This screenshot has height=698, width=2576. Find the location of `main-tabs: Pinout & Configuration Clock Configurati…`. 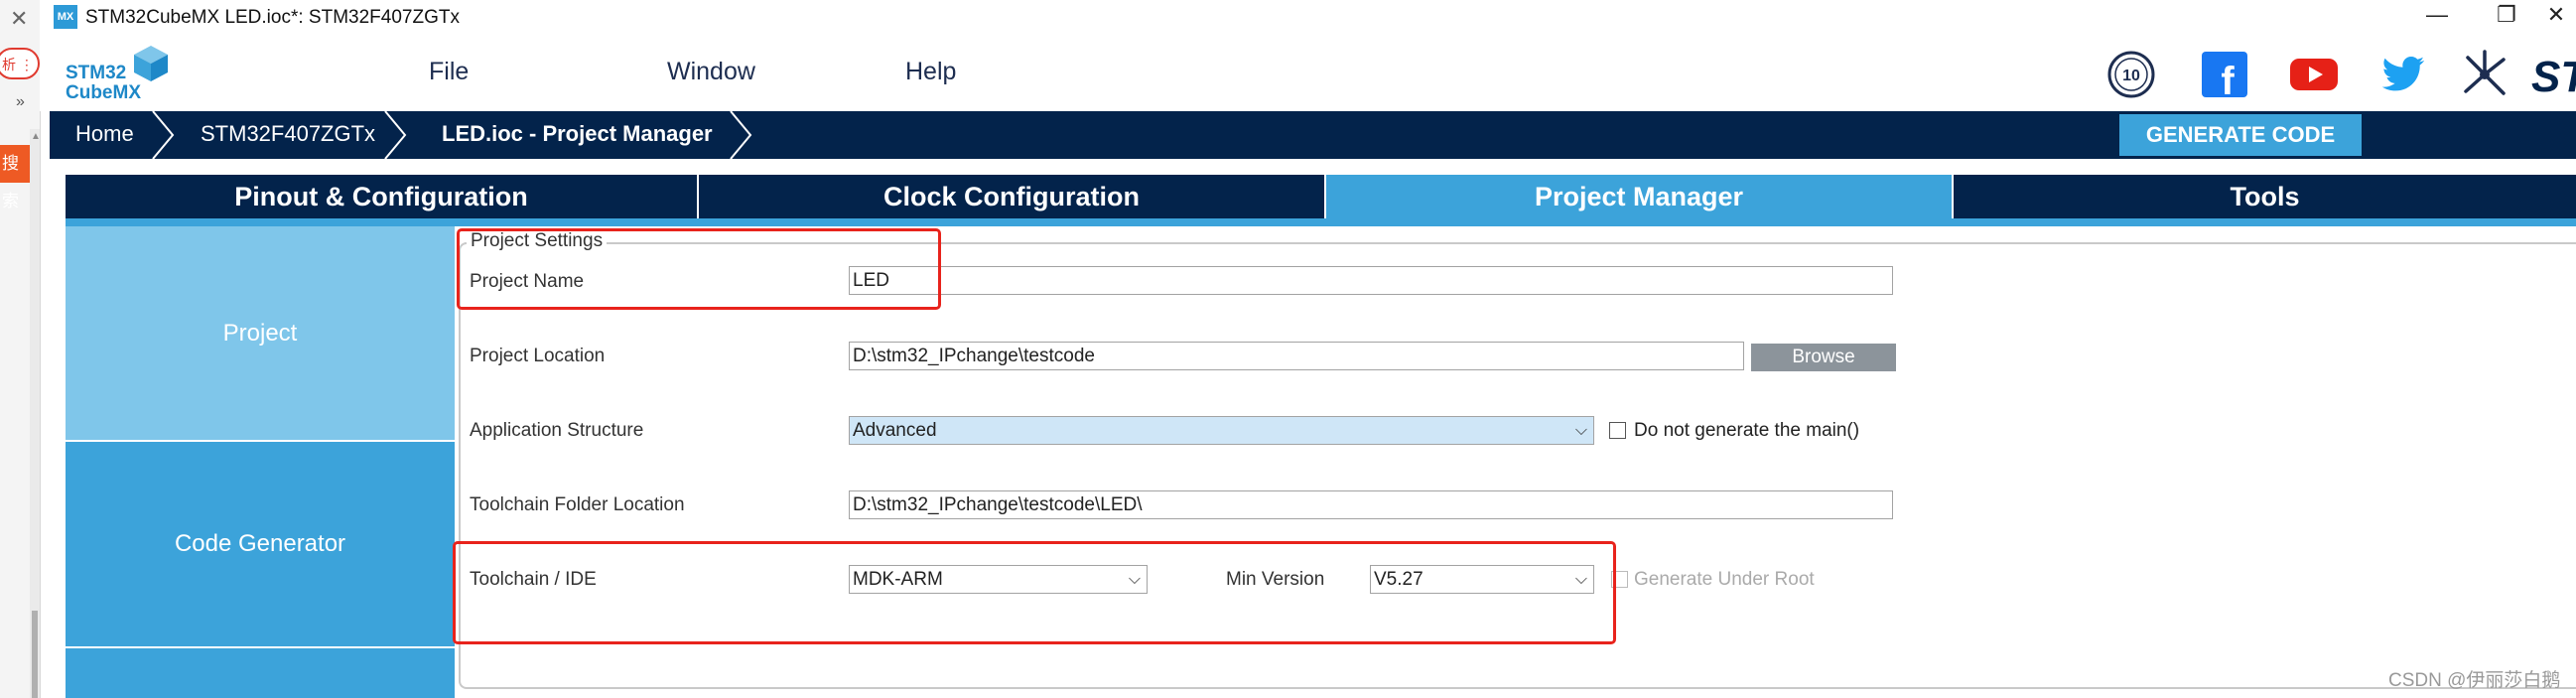

main-tabs: Pinout & Configuration Clock Configurati… is located at coordinates (1321, 197).